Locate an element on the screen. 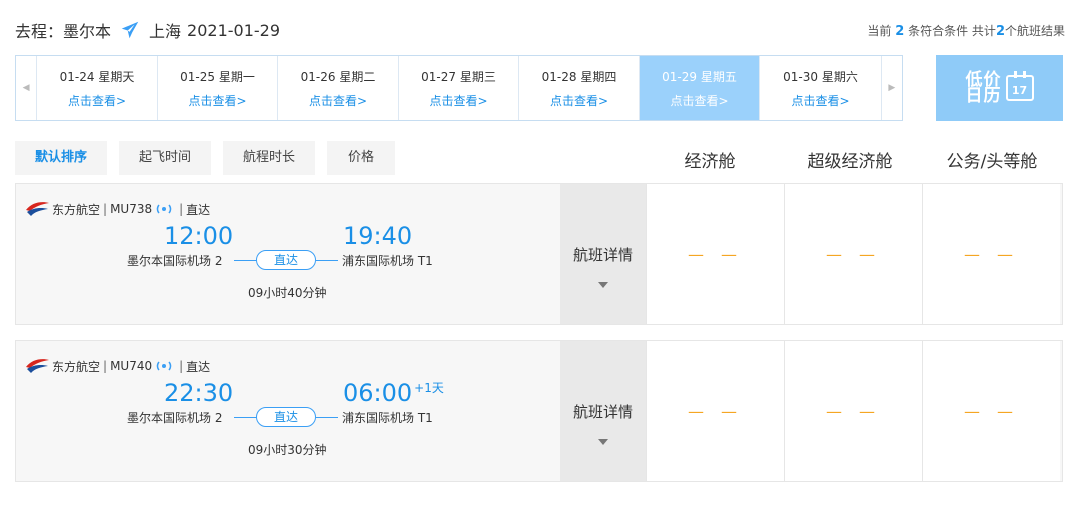 The width and height of the screenshot is (1080, 510). date-label: 01-25 星期一 is located at coordinates (217, 77).